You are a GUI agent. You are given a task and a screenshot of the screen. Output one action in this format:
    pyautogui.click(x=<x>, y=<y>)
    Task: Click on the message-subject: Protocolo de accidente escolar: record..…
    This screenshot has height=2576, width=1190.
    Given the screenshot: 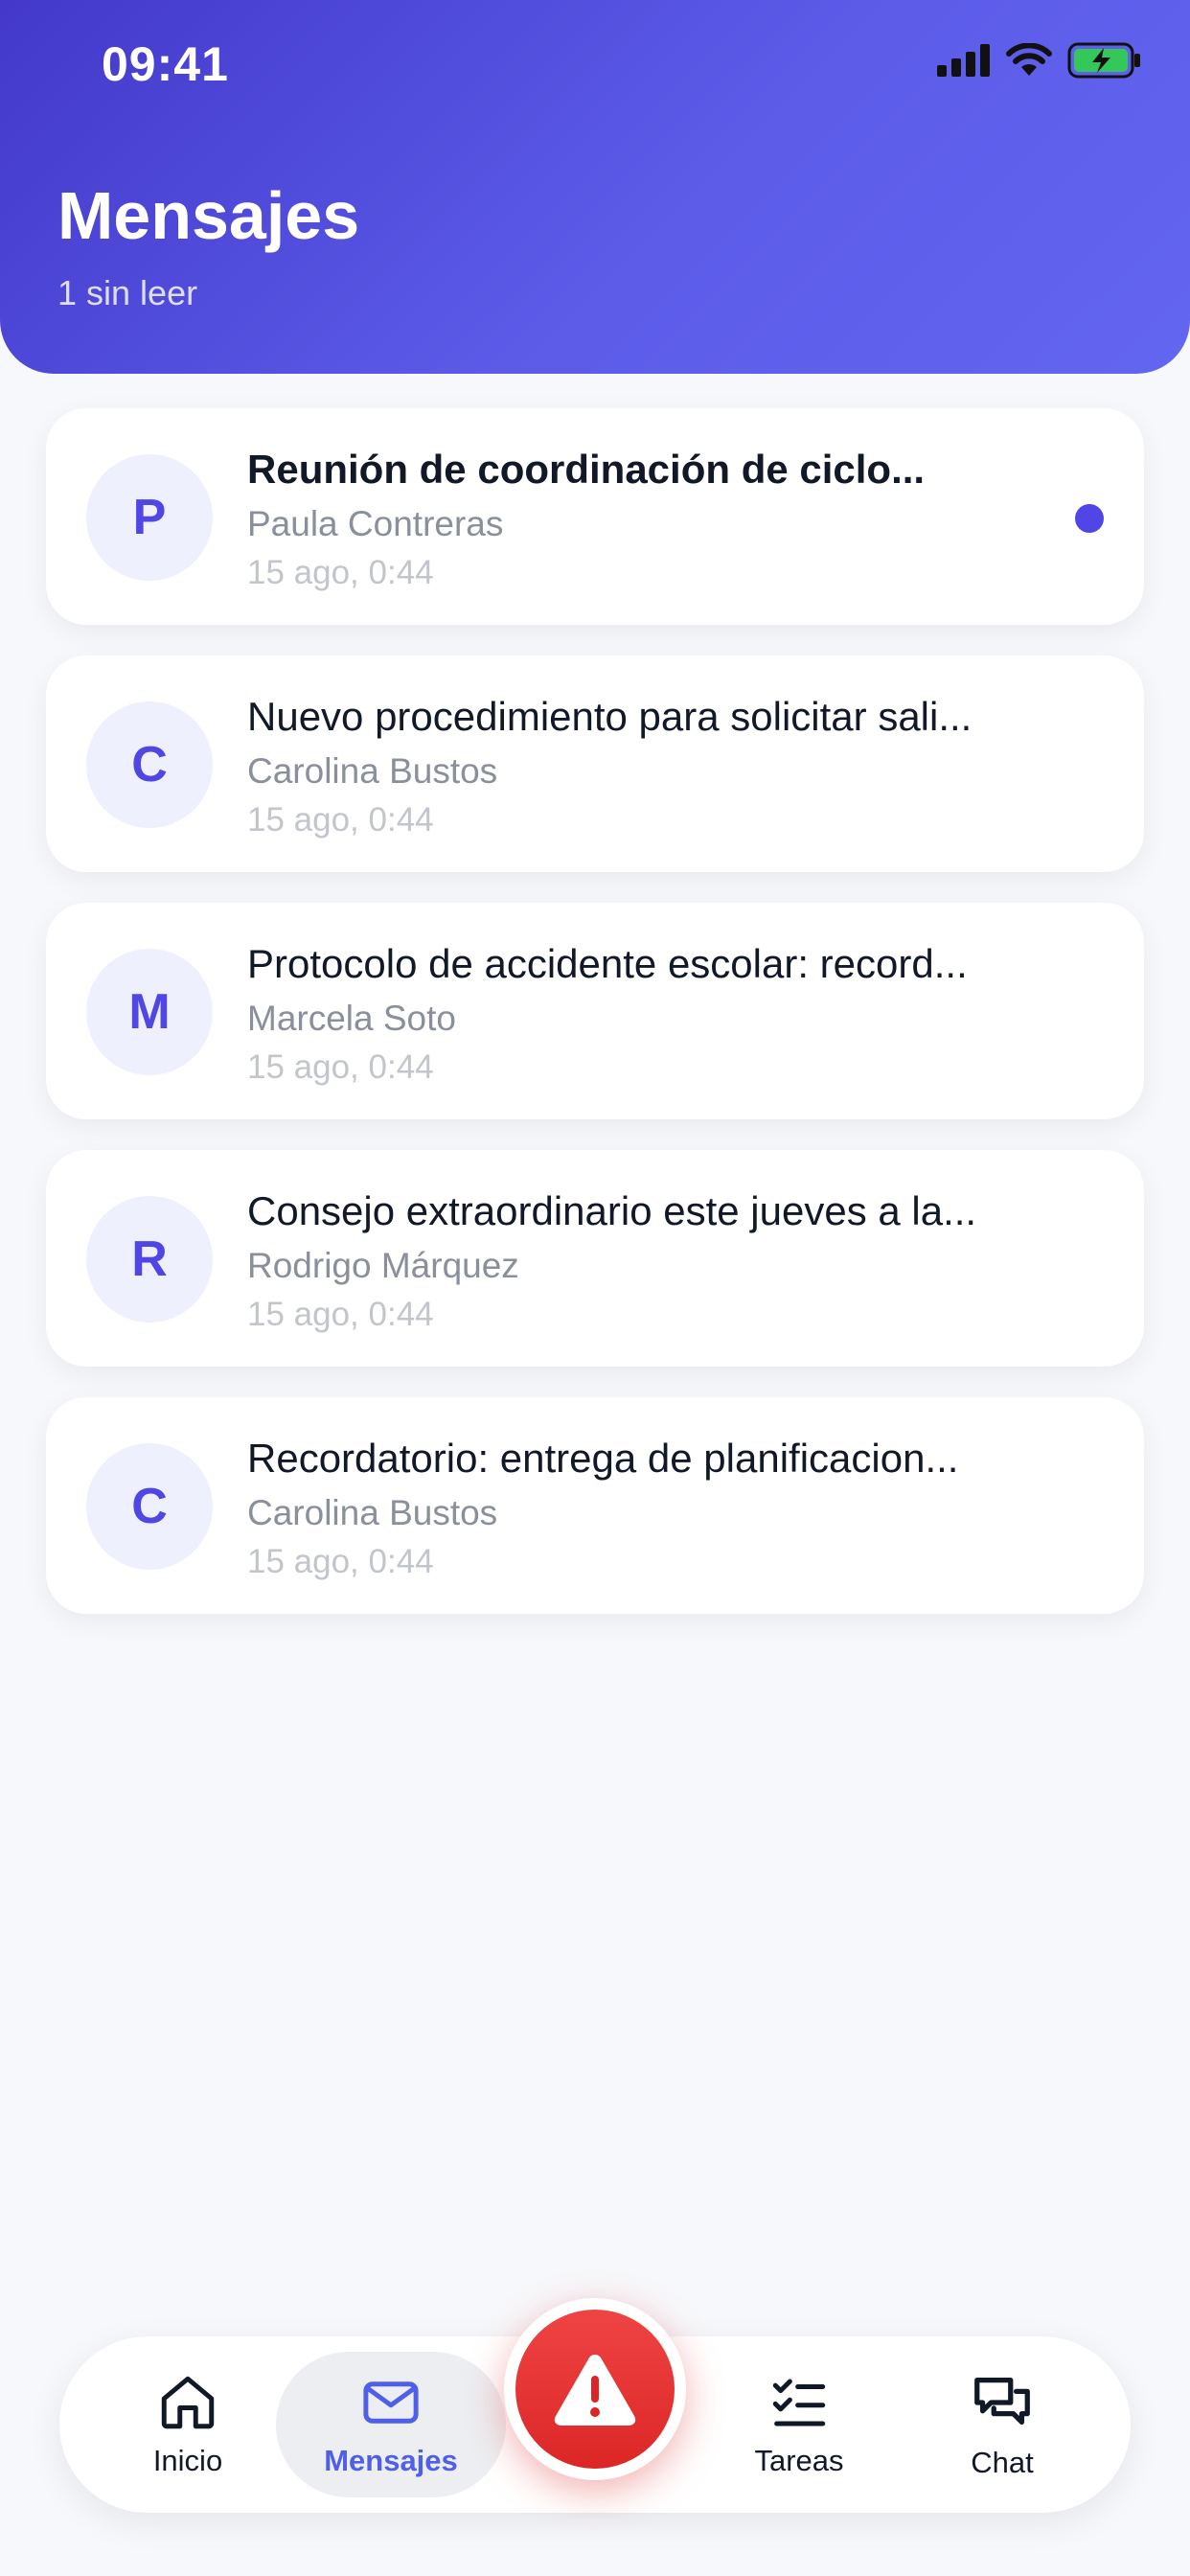 What is the action you would take?
    pyautogui.click(x=607, y=963)
    